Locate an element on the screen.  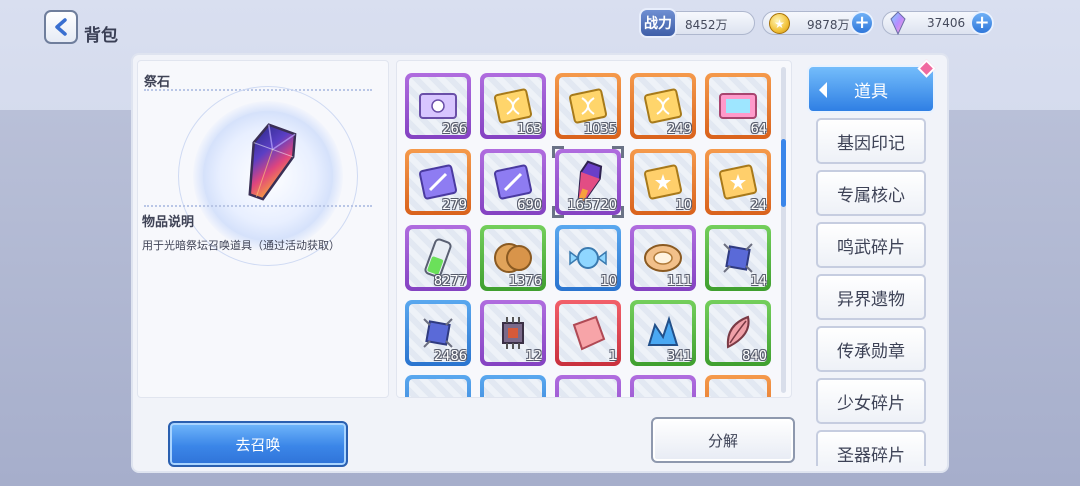
chevron-left-icon is located at coordinates (61, 27).